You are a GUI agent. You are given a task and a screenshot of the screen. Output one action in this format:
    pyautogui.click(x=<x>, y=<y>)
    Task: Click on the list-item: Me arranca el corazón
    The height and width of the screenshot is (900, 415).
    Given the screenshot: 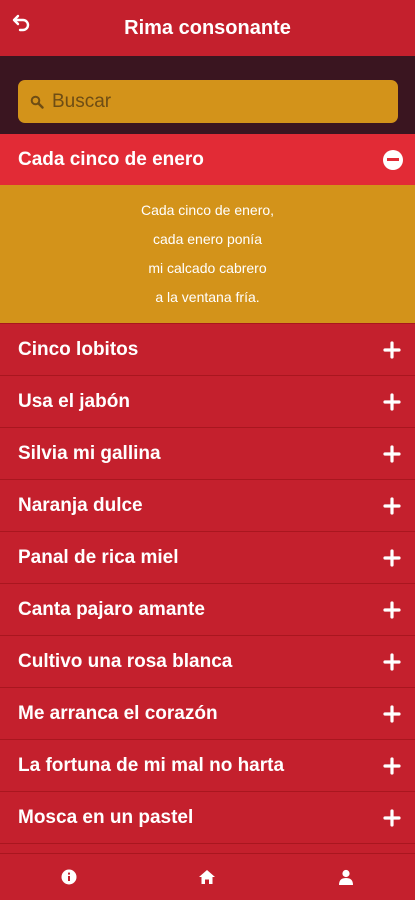 What is the action you would take?
    pyautogui.click(x=207, y=714)
    